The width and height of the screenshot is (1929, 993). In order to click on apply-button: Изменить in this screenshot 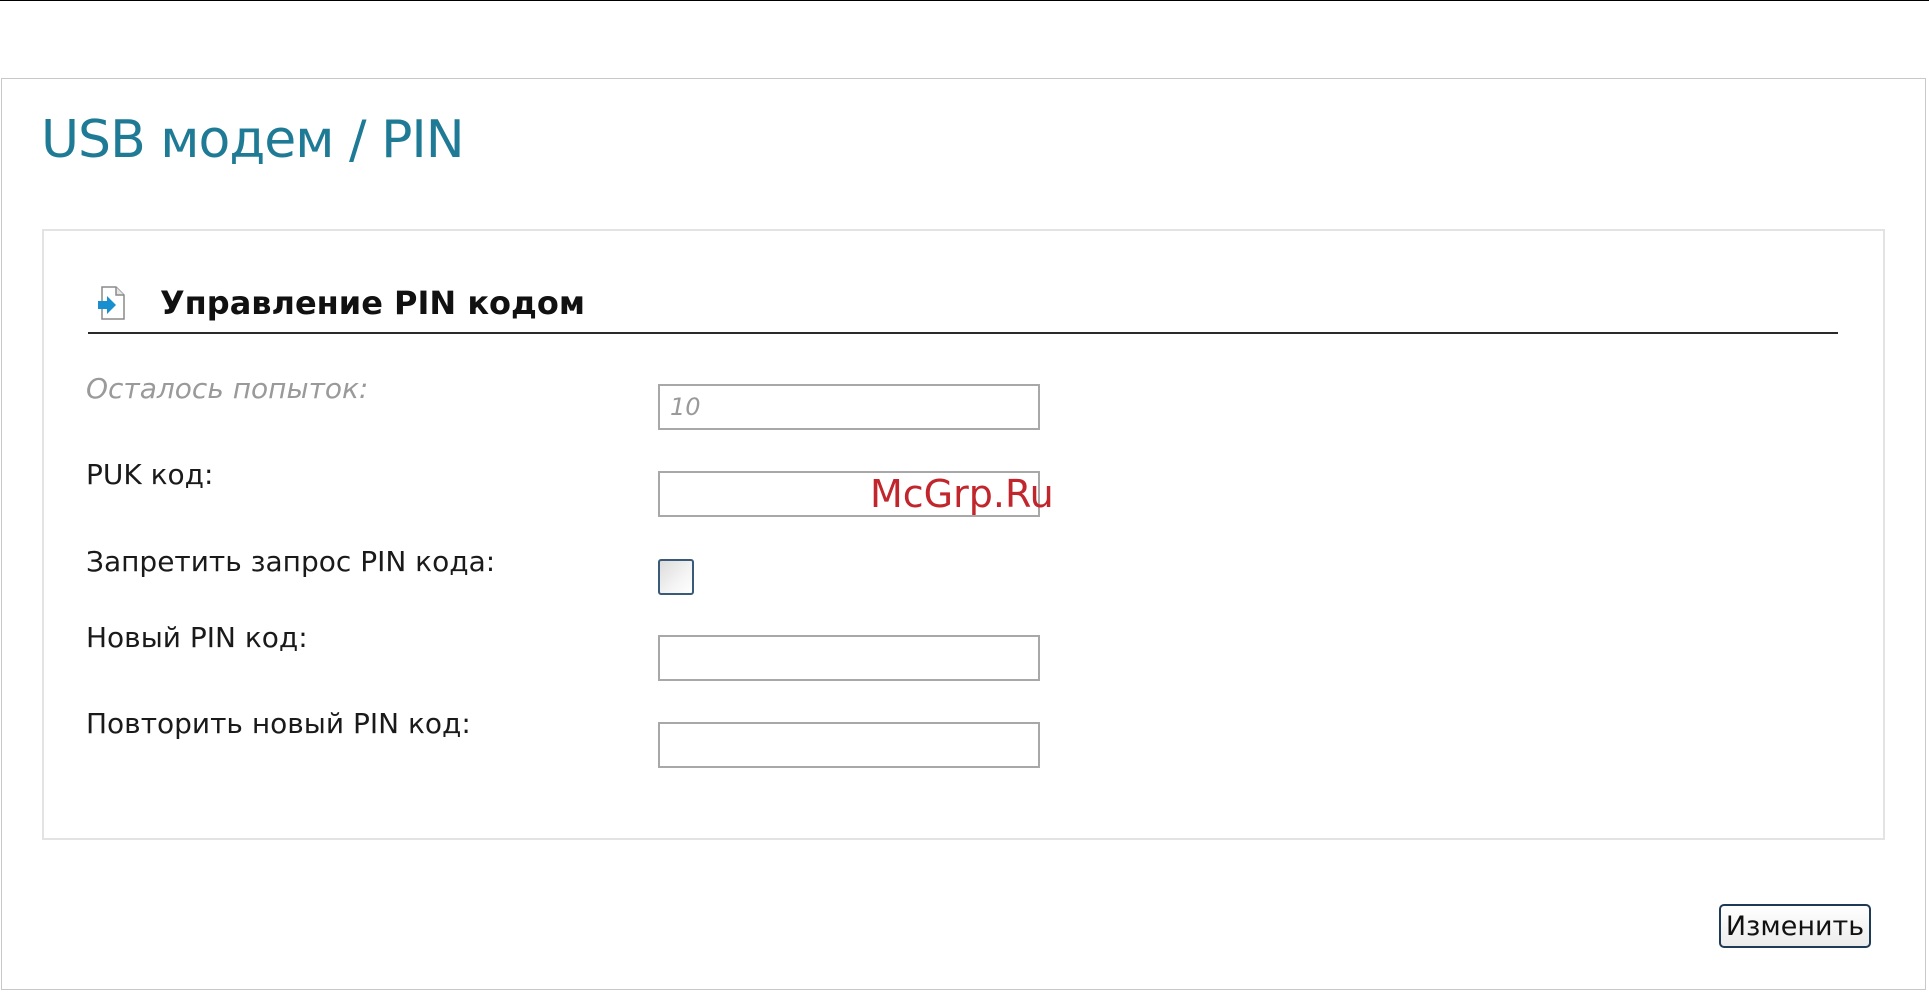, I will do `click(1795, 926)`.